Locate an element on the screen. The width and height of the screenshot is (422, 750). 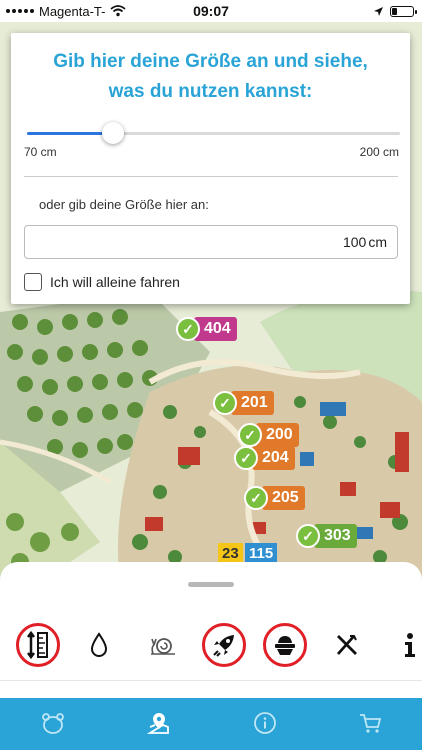
rocket-icon is located at coordinates (223, 646).